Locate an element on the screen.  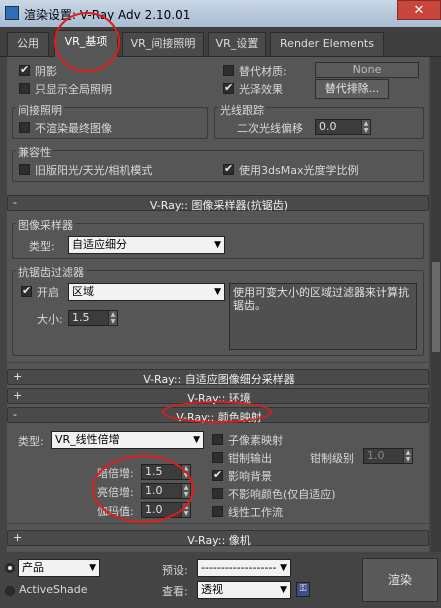
show-gi-only-checkbox is located at coordinates (24, 88).